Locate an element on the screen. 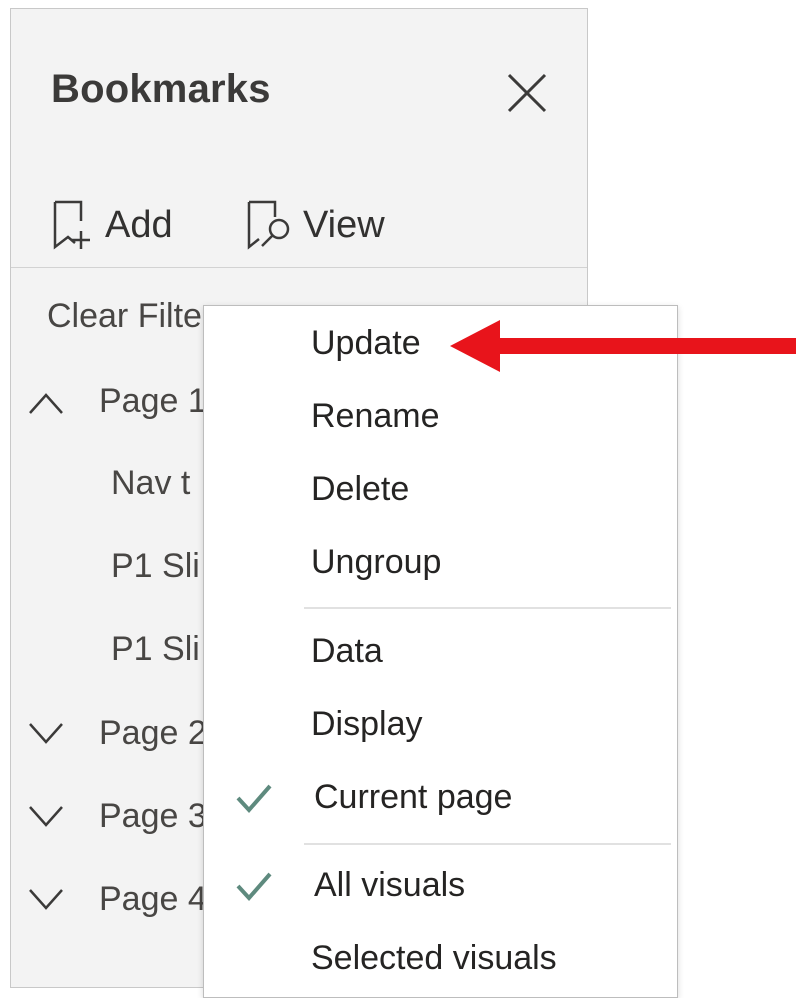 This screenshot has width=796, height=998. menu-item-data: Data is located at coordinates (440, 653).